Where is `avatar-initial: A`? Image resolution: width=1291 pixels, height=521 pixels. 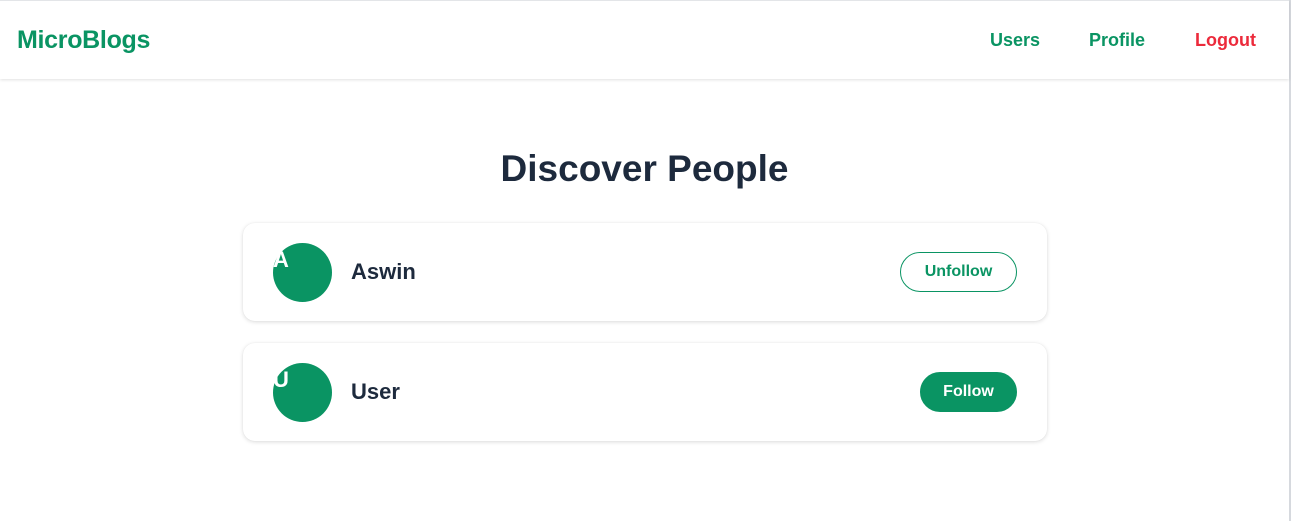 avatar-initial: A is located at coordinates (281, 259).